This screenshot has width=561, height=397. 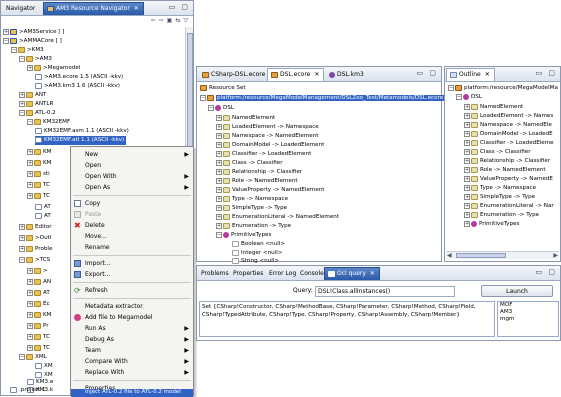 I want to click on scroll-left-icon: ◀, so click(x=449, y=255).